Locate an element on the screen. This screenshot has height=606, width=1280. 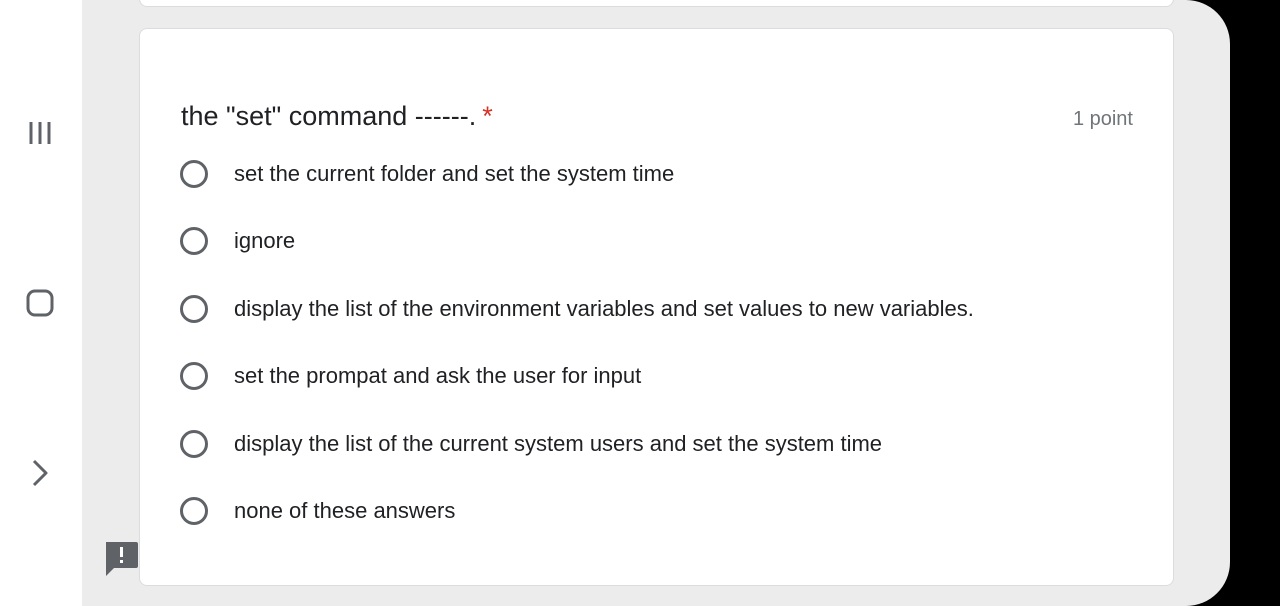
report-problem-button is located at coordinates (121, 559).